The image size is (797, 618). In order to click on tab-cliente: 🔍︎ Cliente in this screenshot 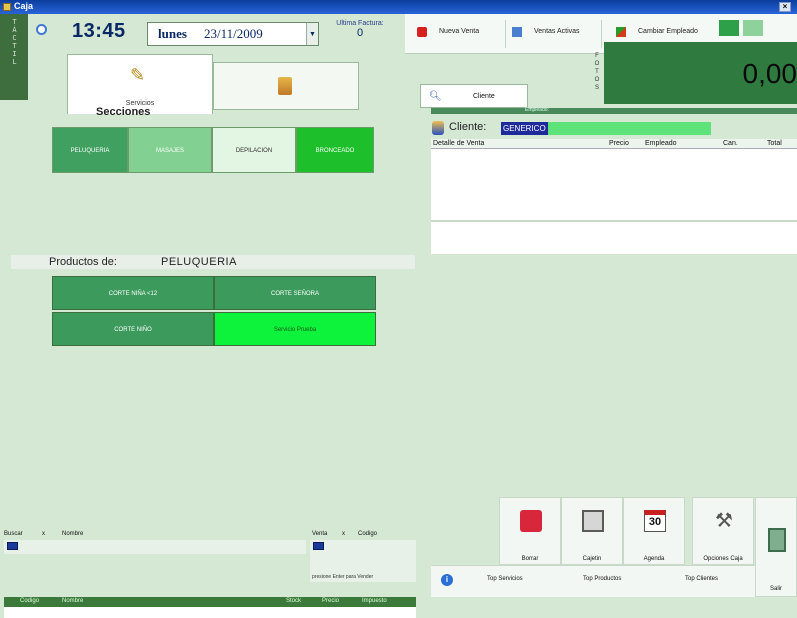, I will do `click(474, 96)`.